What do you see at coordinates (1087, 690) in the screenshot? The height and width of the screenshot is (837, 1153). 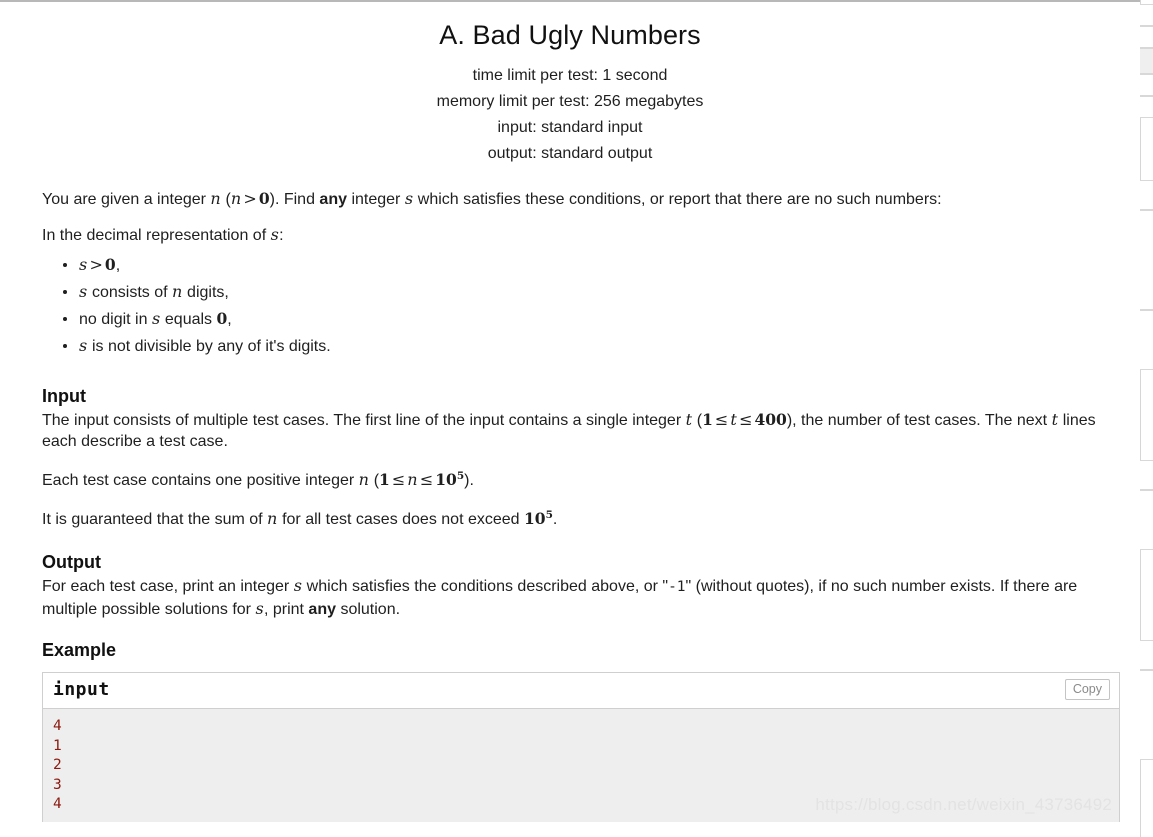 I see `copy-button: Copy` at bounding box center [1087, 690].